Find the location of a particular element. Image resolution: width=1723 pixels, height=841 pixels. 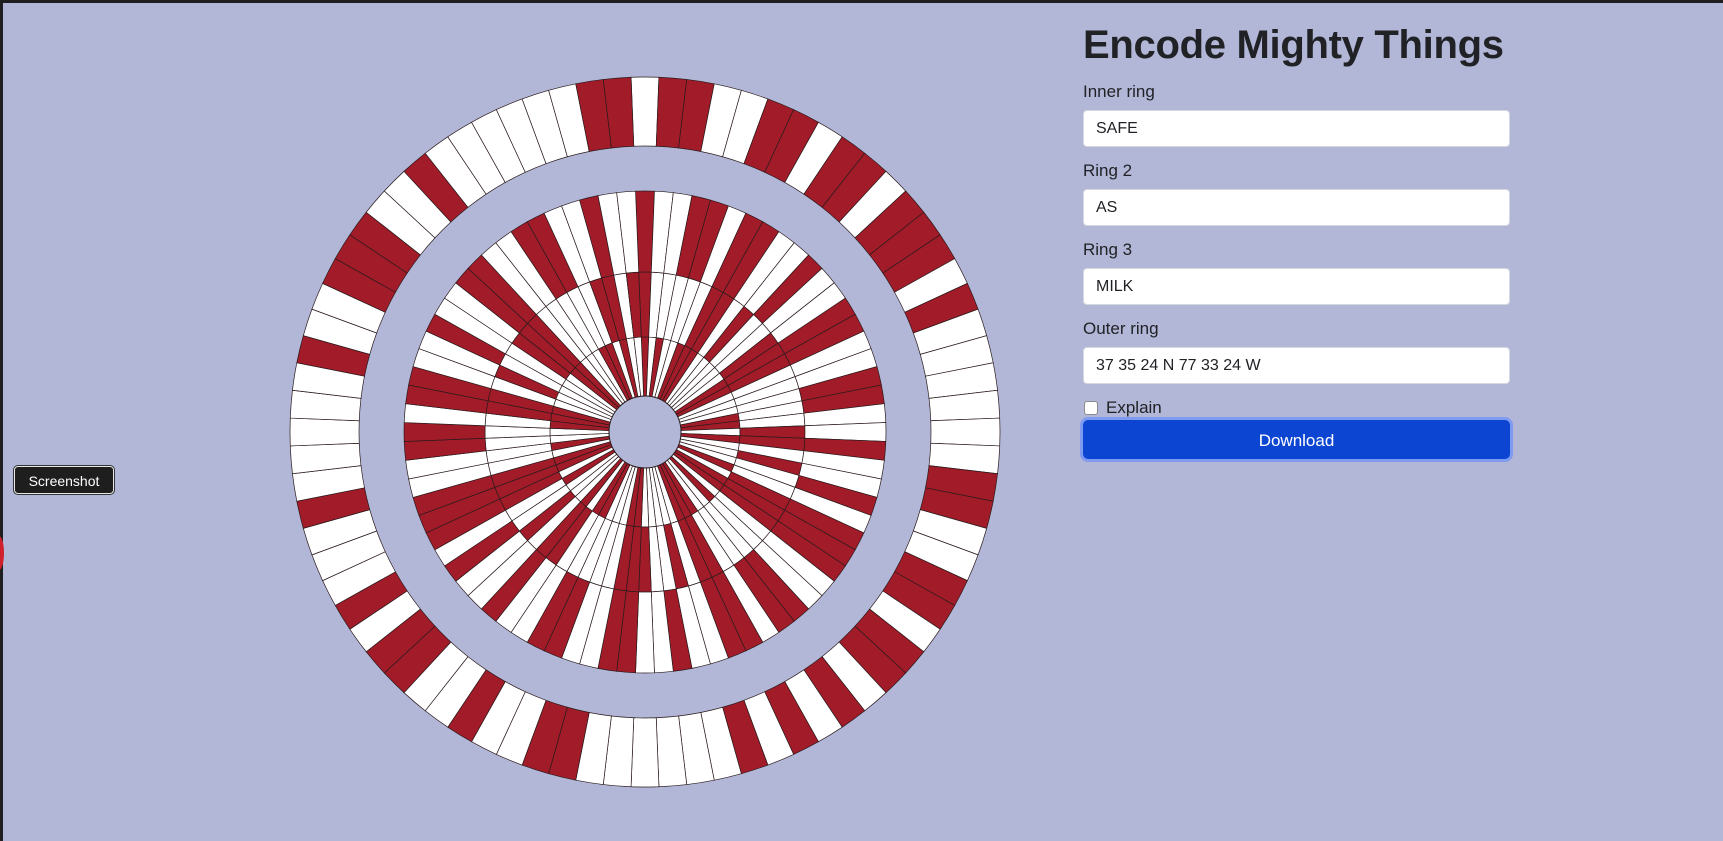

ring-2-input is located at coordinates (1296, 207).